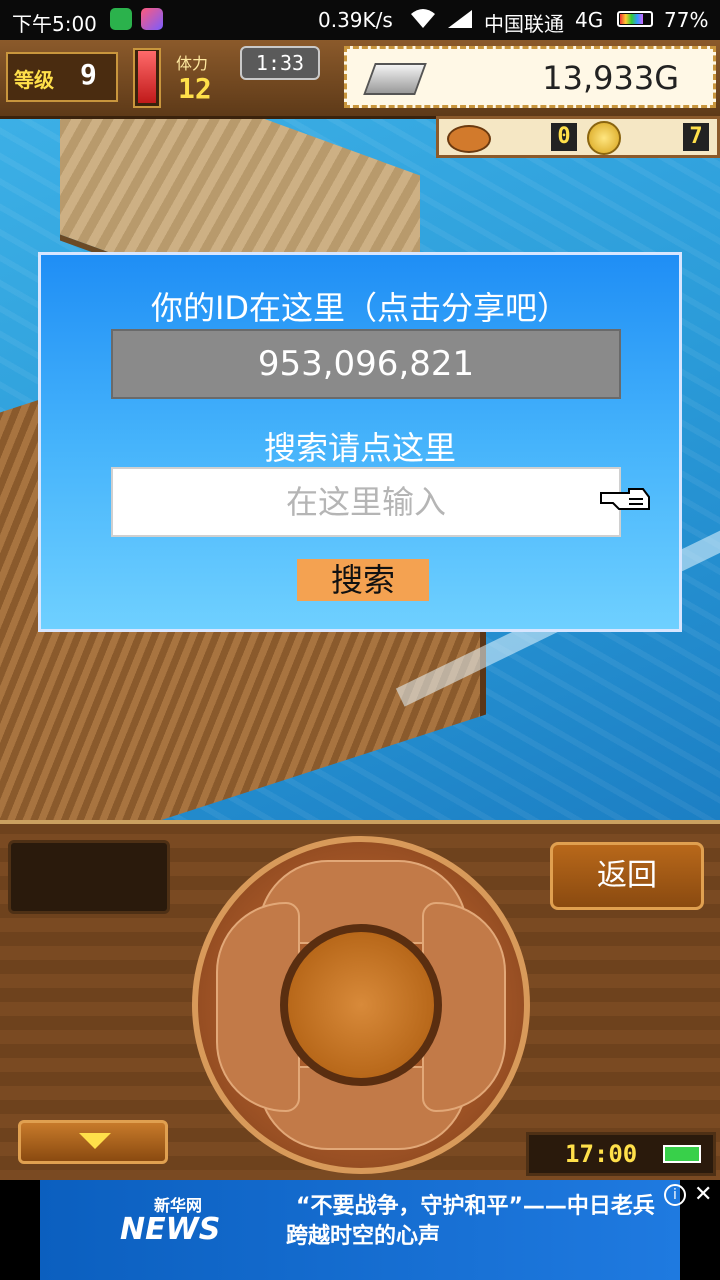 Image resolution: width=720 pixels, height=1280 pixels. Describe the element at coordinates (696, 137) in the screenshot. I see `coin-count: 7` at that location.